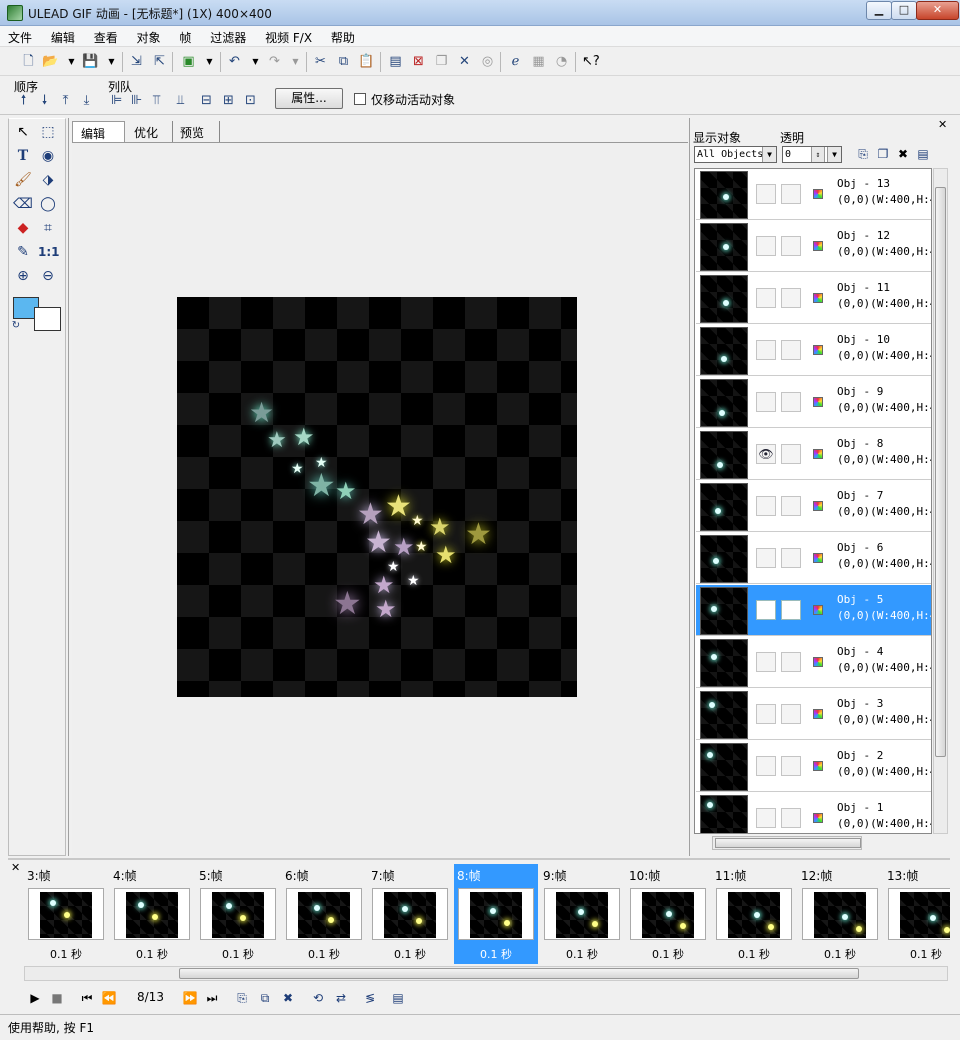 The image size is (960, 1040). I want to click on object-row: Obj - 7 (0,0)(W:400,H:40, so click(813, 506).